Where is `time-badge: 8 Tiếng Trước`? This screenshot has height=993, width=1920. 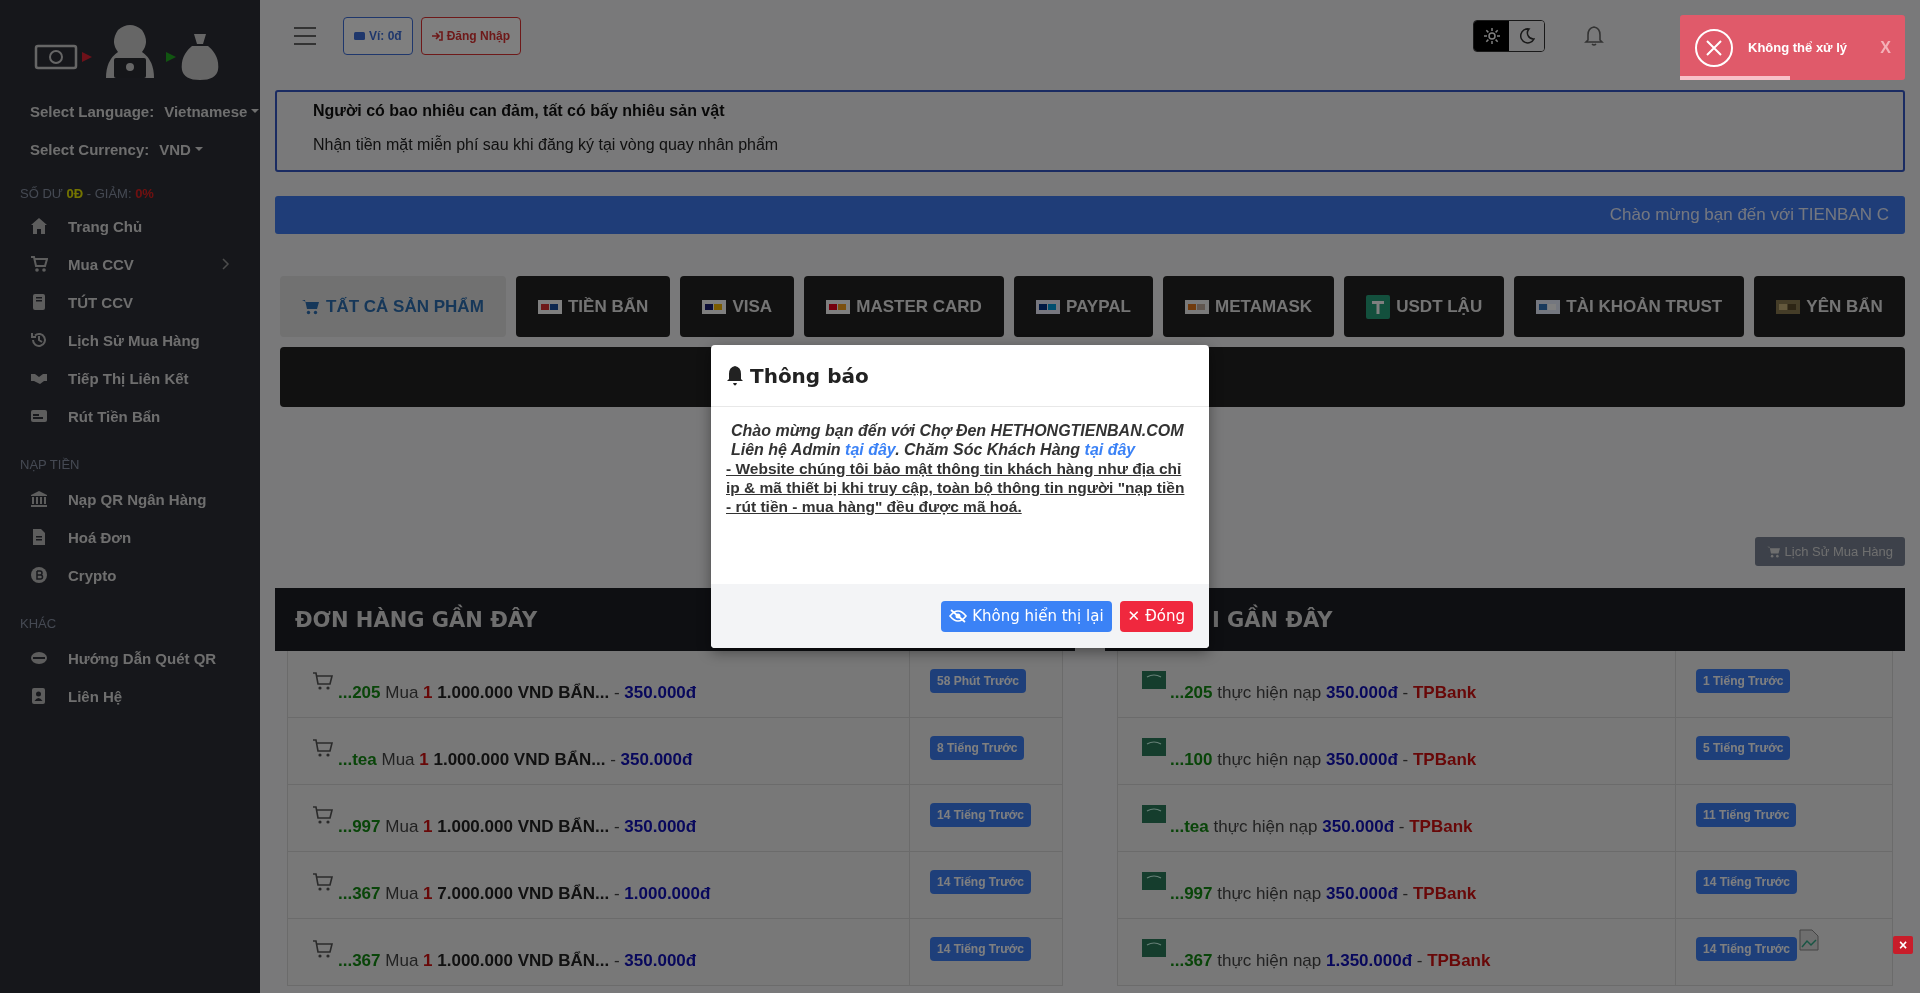 time-badge: 8 Tiếng Trước is located at coordinates (977, 748).